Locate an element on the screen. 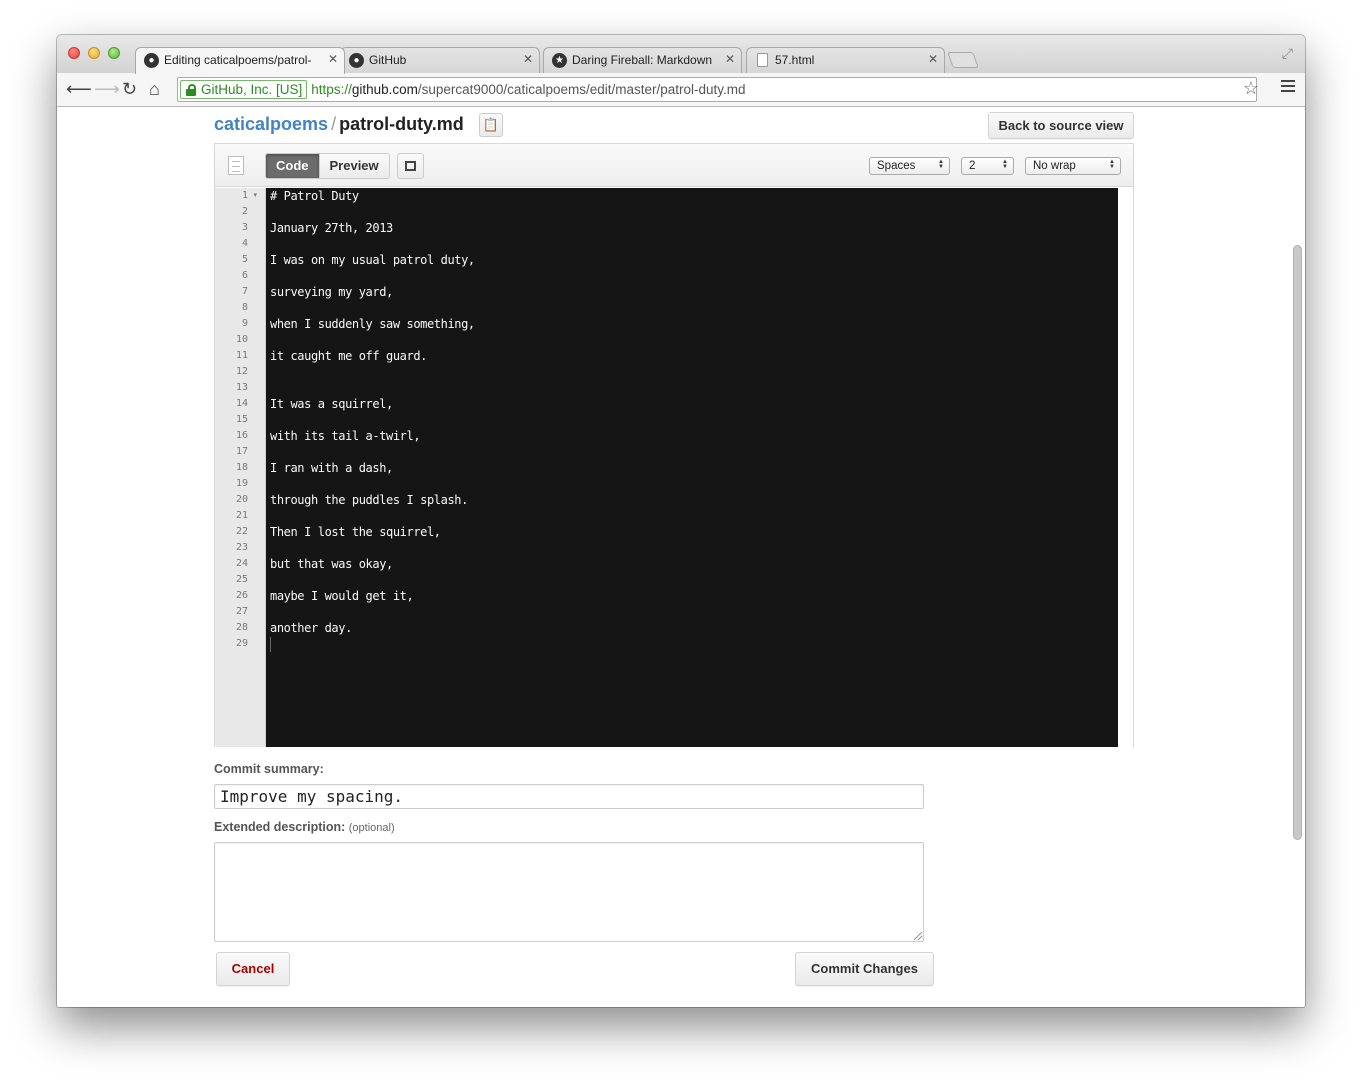  line-number: 25 is located at coordinates (241, 579).